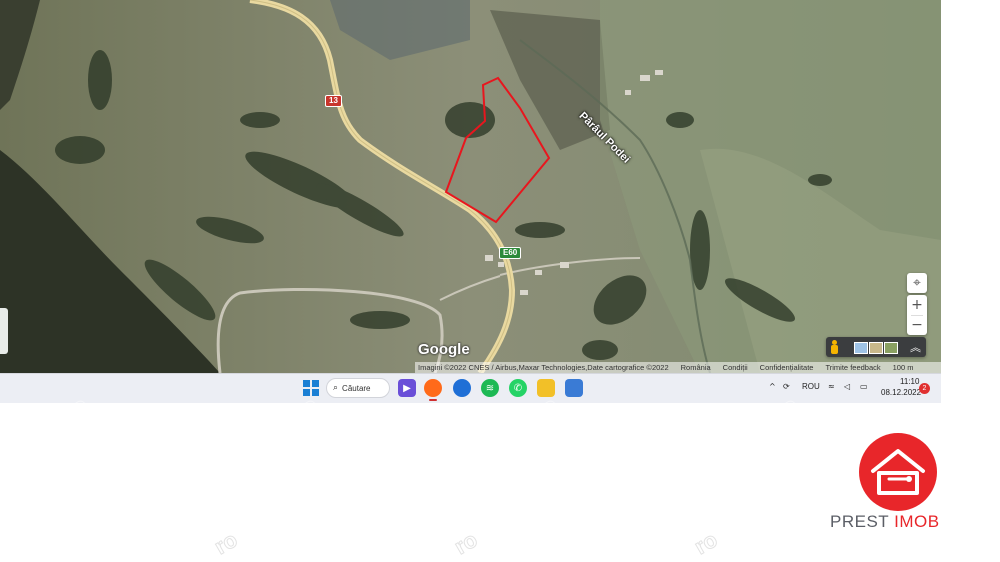  Describe the element at coordinates (336, 388) in the screenshot. I see `search-icon: ⌕` at that location.